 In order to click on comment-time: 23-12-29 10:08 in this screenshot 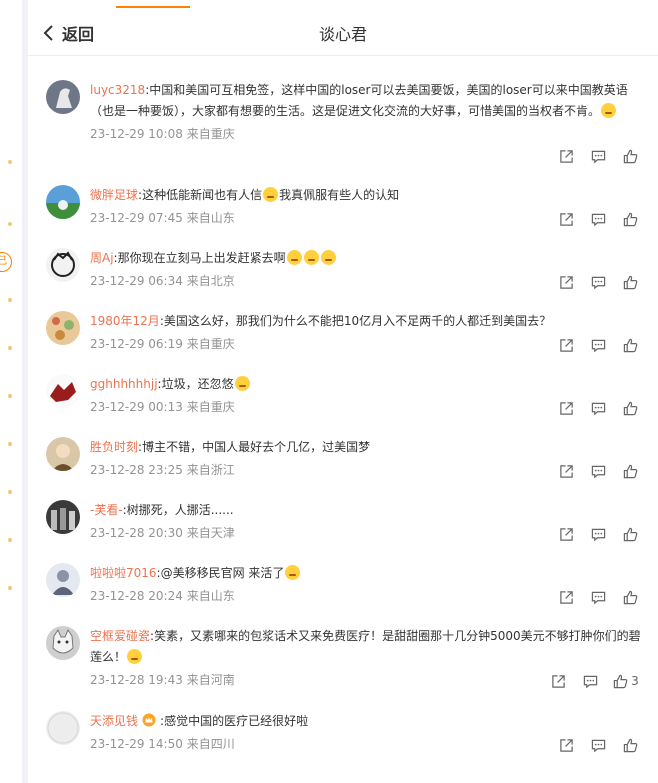, I will do `click(136, 134)`.